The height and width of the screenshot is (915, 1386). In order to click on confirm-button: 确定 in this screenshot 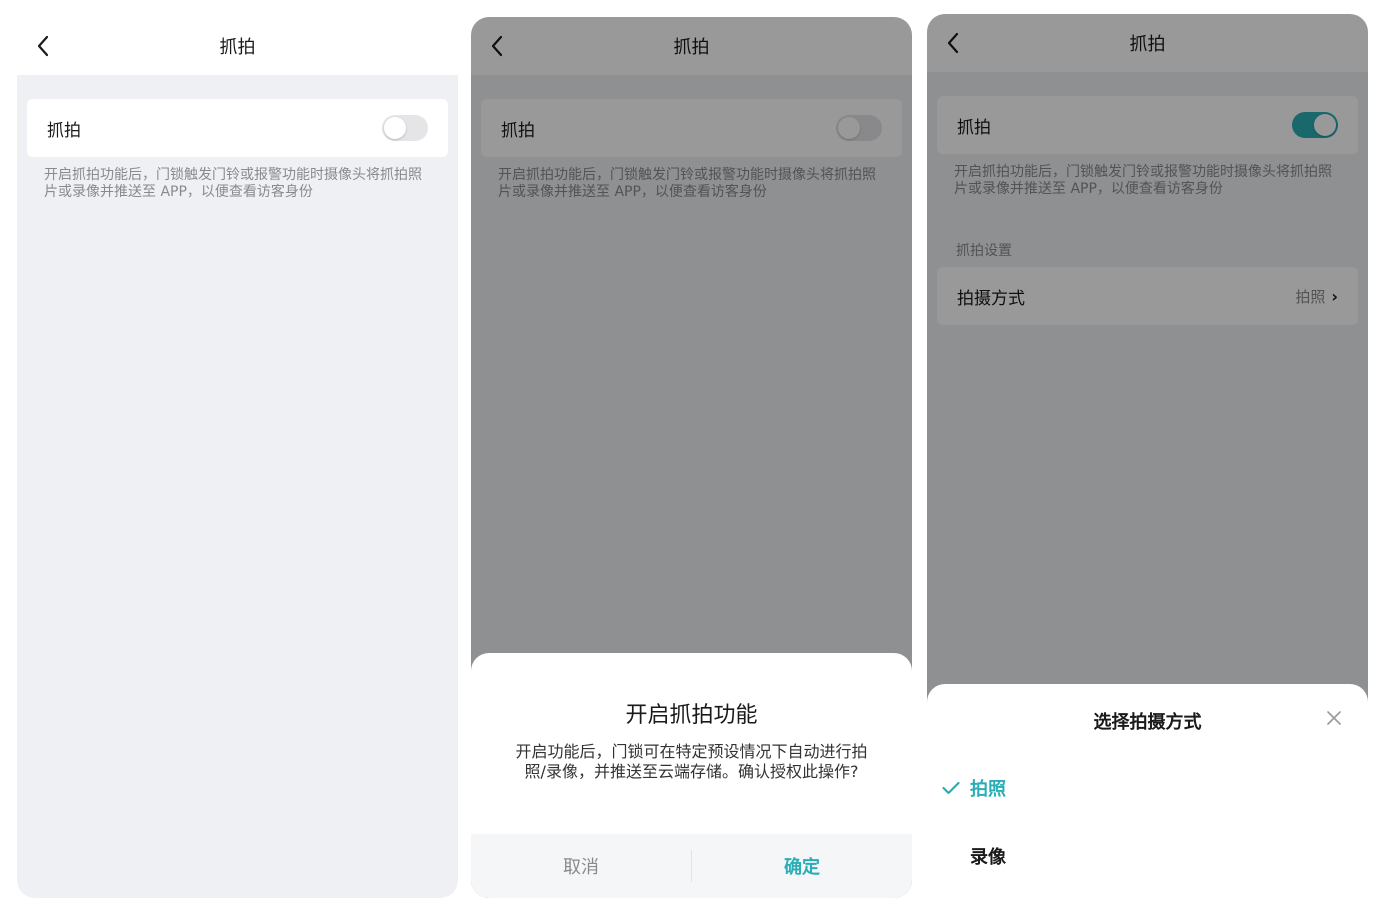, I will do `click(802, 866)`.